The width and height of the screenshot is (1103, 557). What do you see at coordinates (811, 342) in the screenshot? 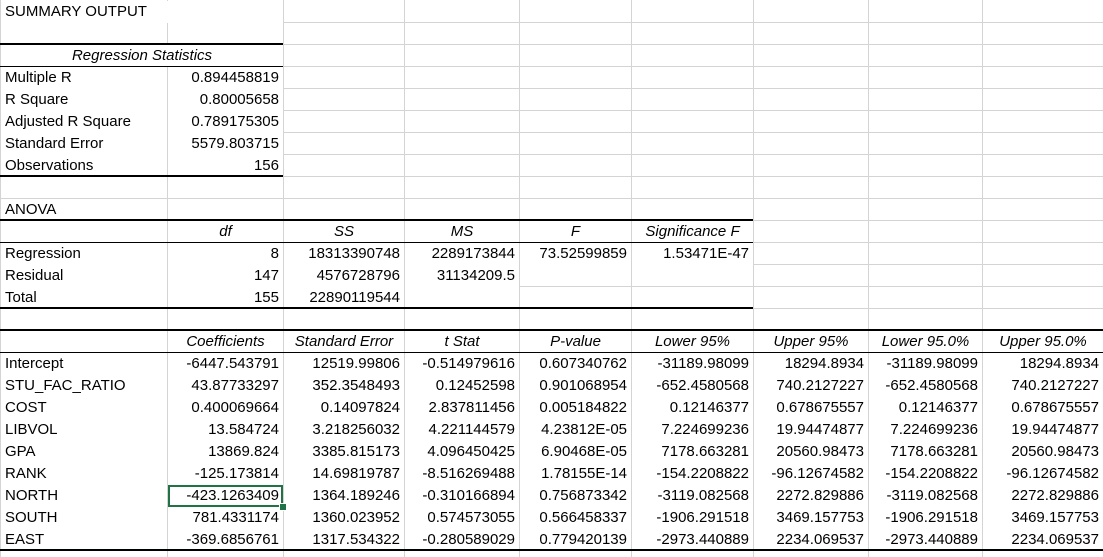
I see `coefficients-column-header: Upper 95%` at bounding box center [811, 342].